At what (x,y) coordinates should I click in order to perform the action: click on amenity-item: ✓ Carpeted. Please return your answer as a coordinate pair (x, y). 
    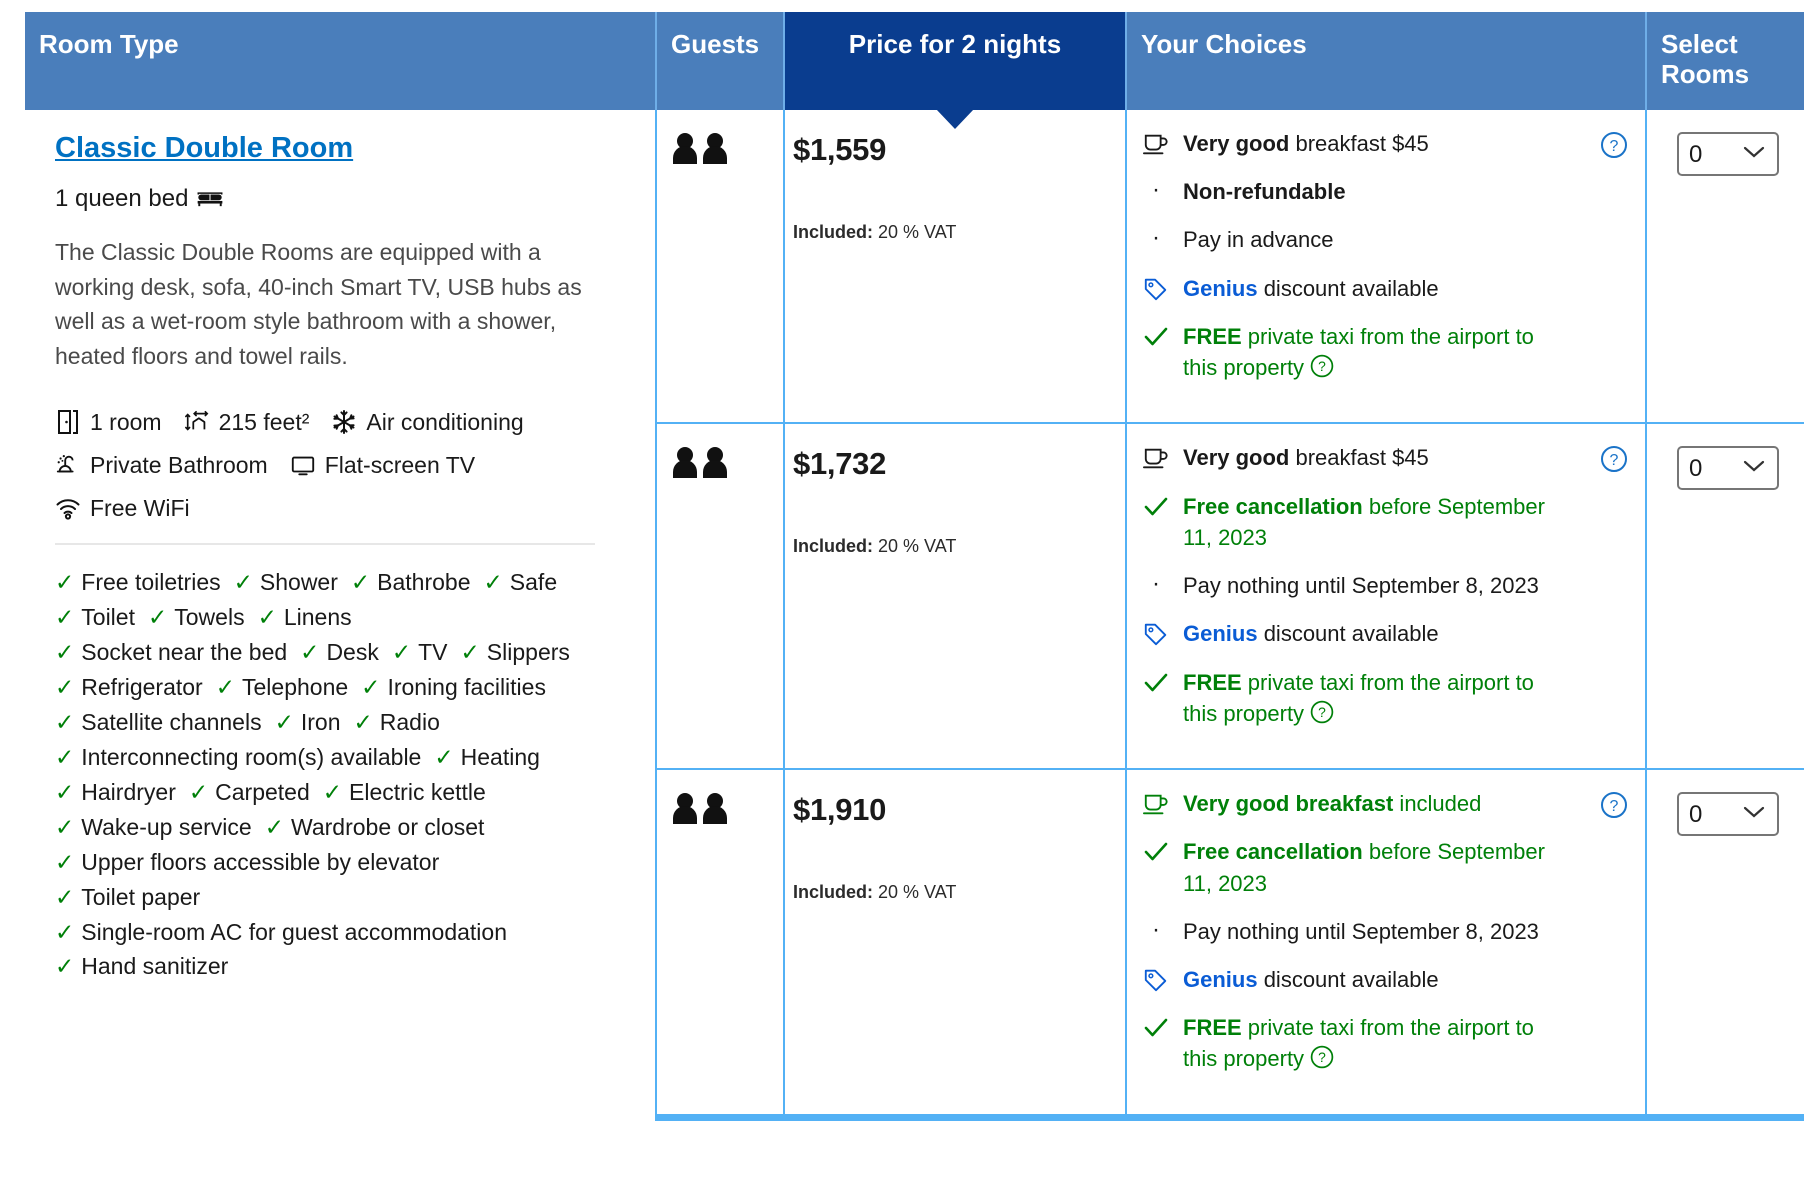
    Looking at the image, I should click on (249, 792).